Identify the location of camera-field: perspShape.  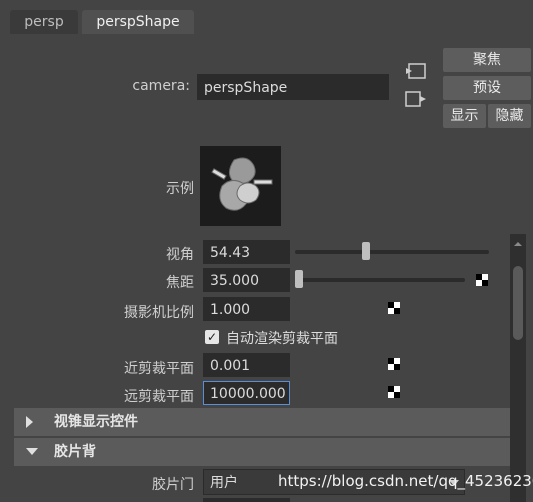
(293, 87).